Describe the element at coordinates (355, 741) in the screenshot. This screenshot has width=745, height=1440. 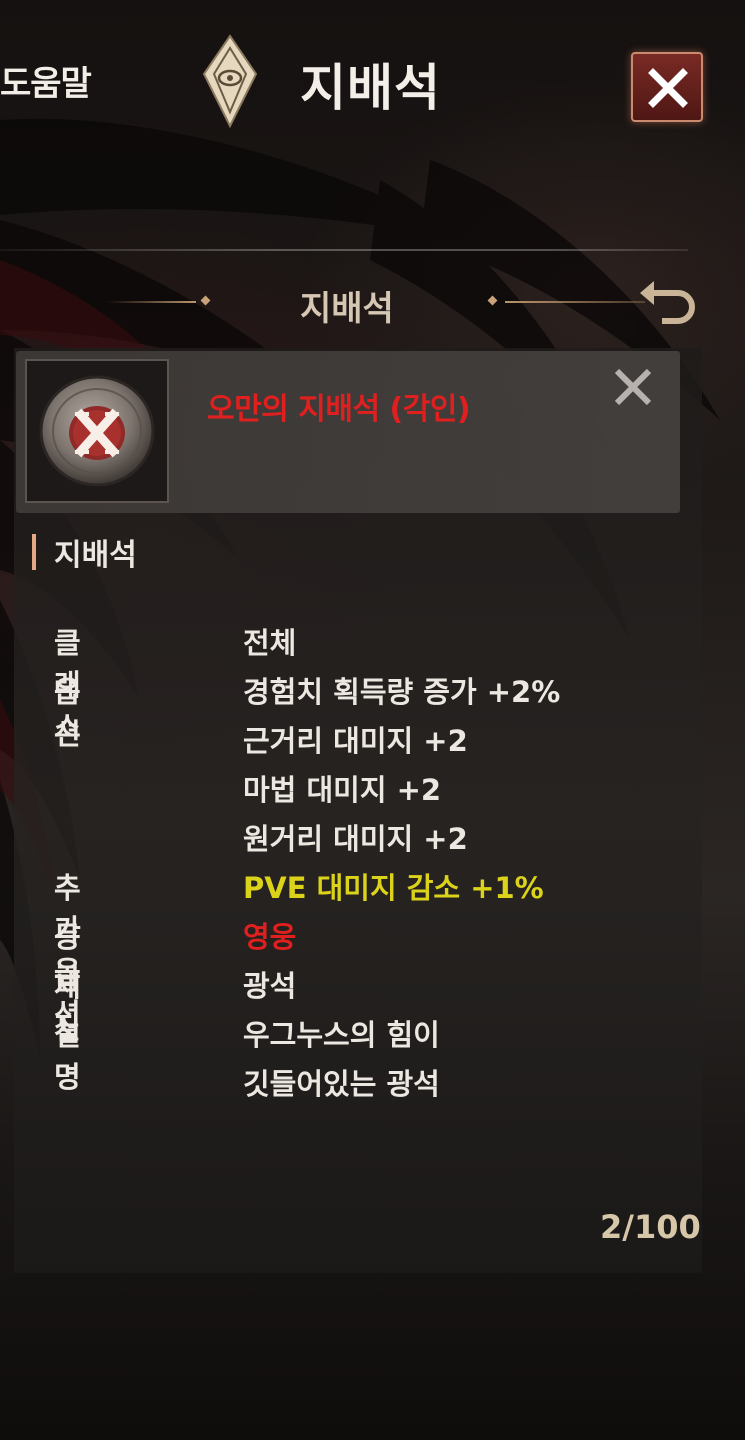
I see `option-value: 근거리 대미지 +2` at that location.